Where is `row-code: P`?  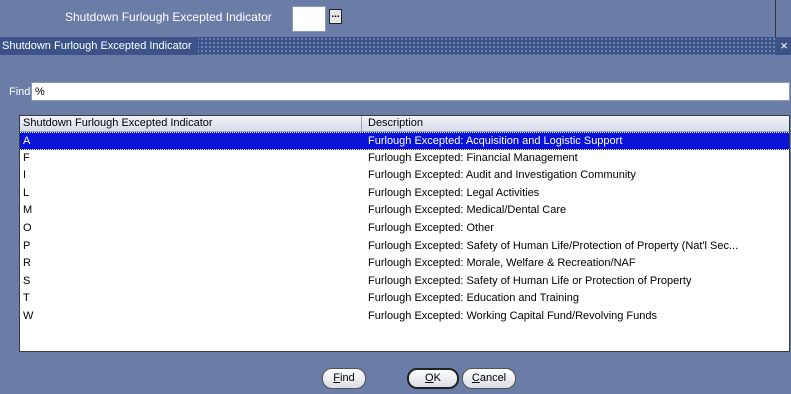 row-code: P is located at coordinates (27, 245).